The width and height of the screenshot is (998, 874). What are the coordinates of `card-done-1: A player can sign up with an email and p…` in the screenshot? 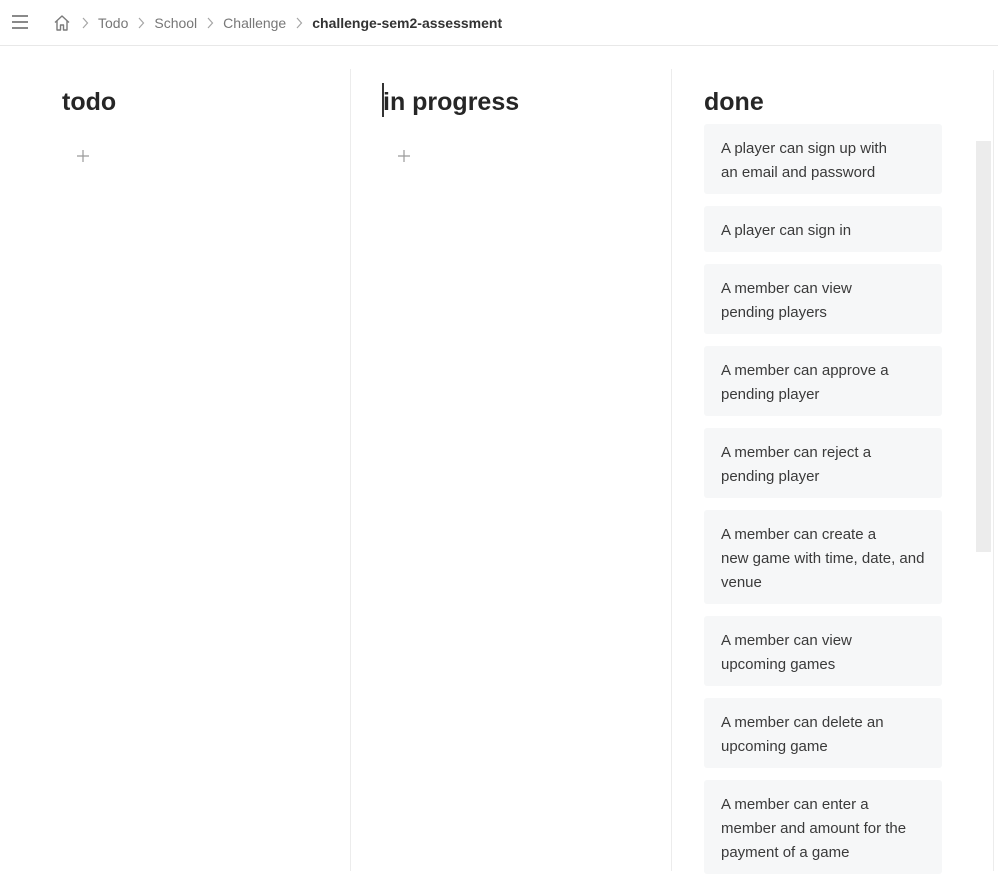 It's located at (823, 159).